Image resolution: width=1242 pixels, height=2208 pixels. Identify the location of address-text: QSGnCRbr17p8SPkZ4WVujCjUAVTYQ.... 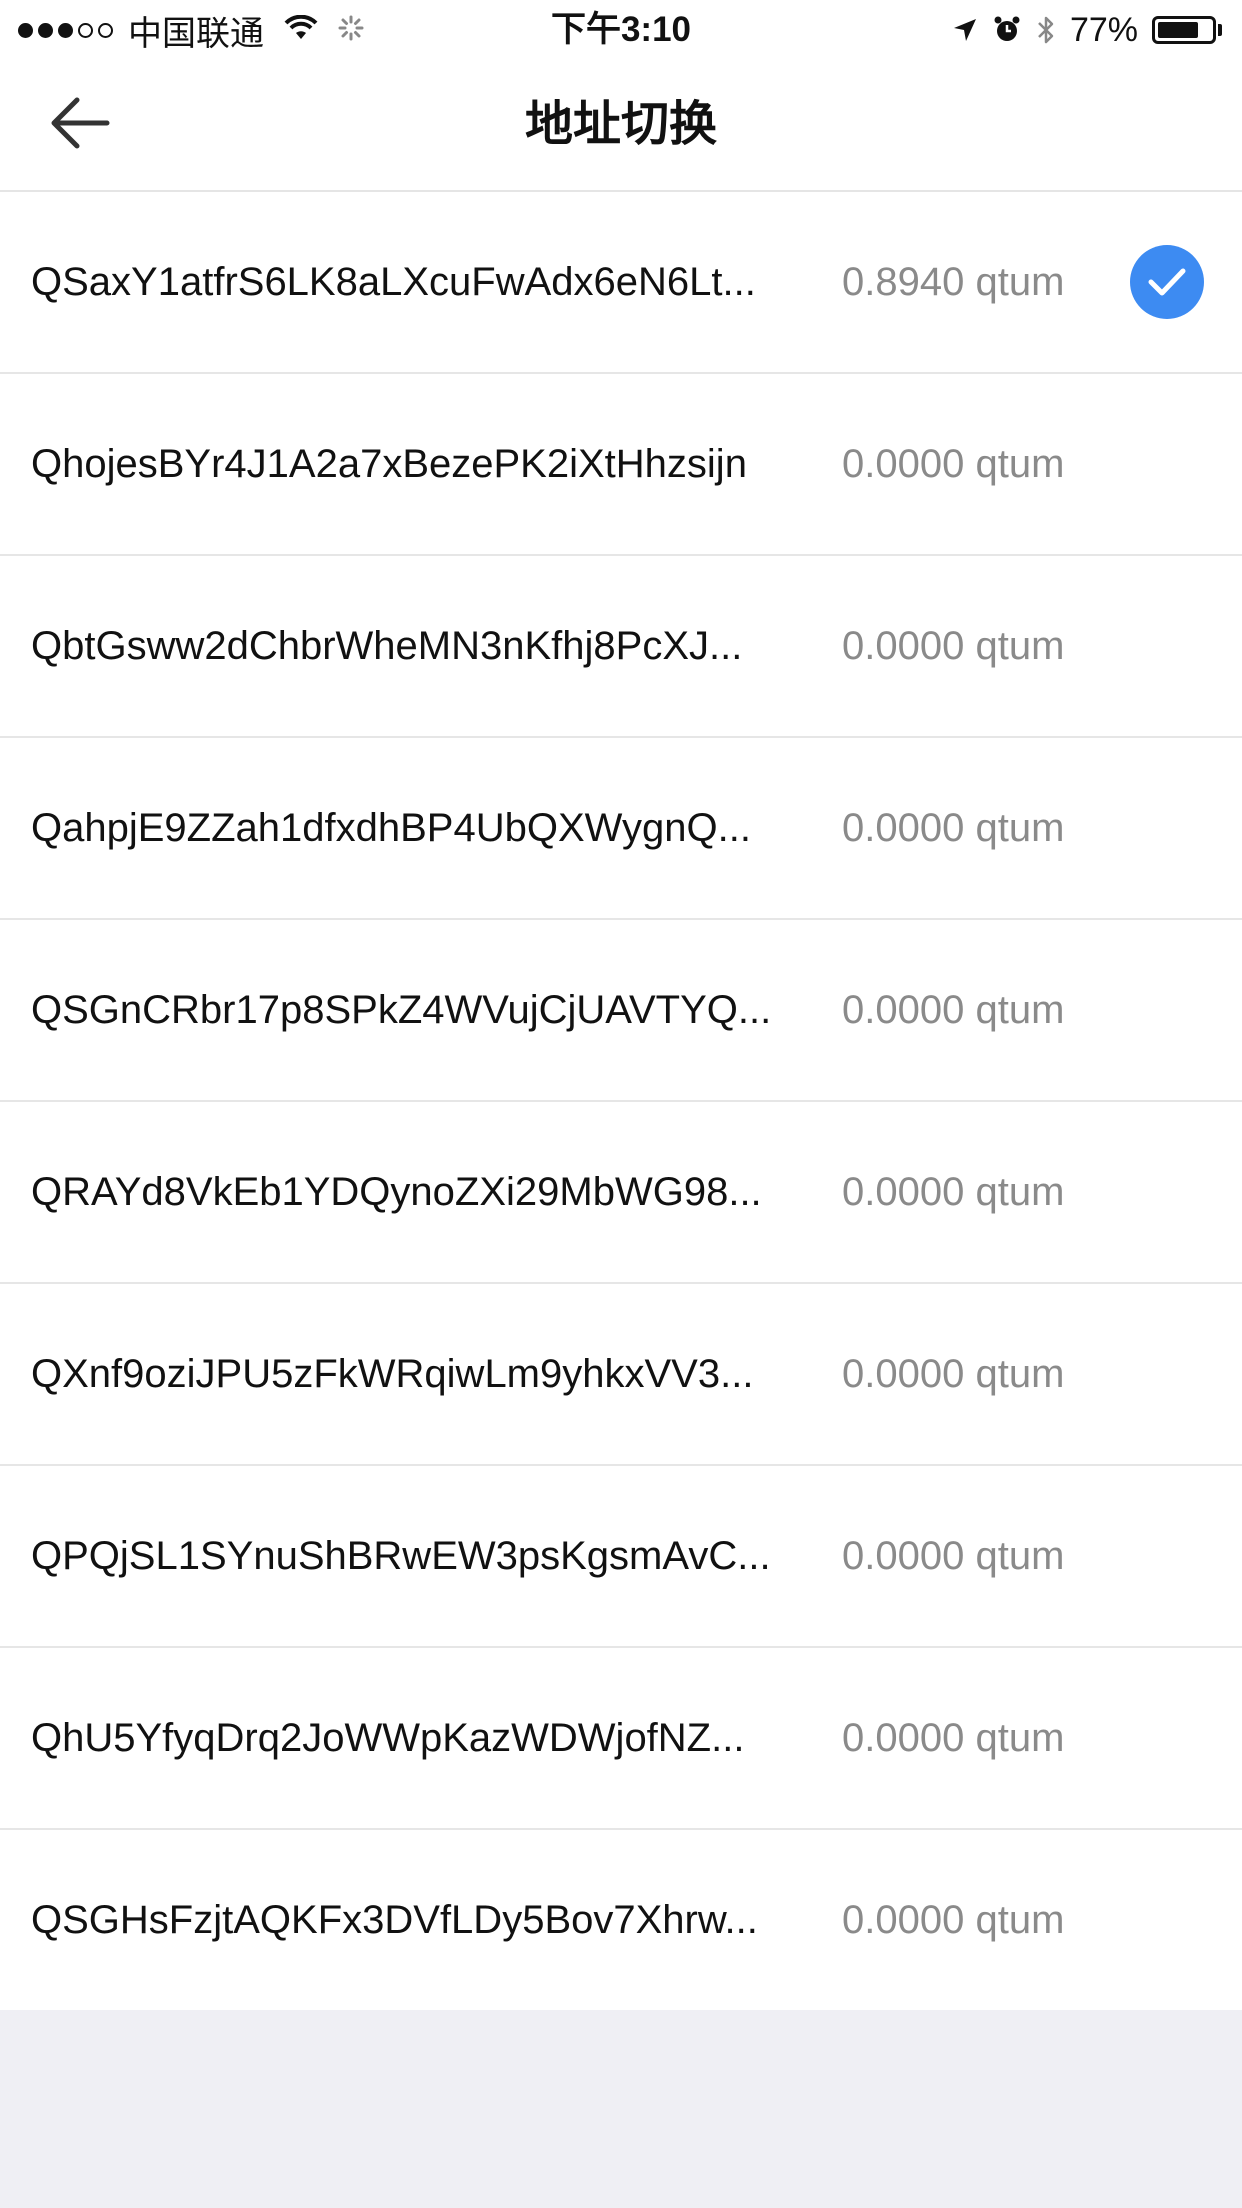
(401, 1010).